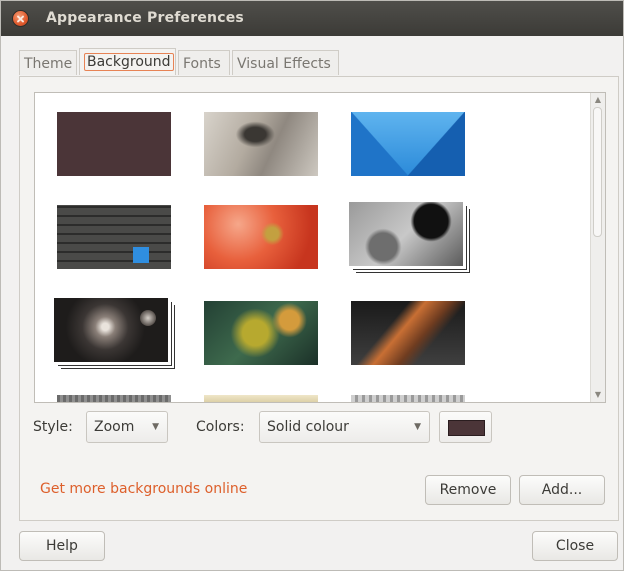 The image size is (624, 571). What do you see at coordinates (111, 330) in the screenshot?
I see `wallpaper-thumbnail-spiral-galaxy` at bounding box center [111, 330].